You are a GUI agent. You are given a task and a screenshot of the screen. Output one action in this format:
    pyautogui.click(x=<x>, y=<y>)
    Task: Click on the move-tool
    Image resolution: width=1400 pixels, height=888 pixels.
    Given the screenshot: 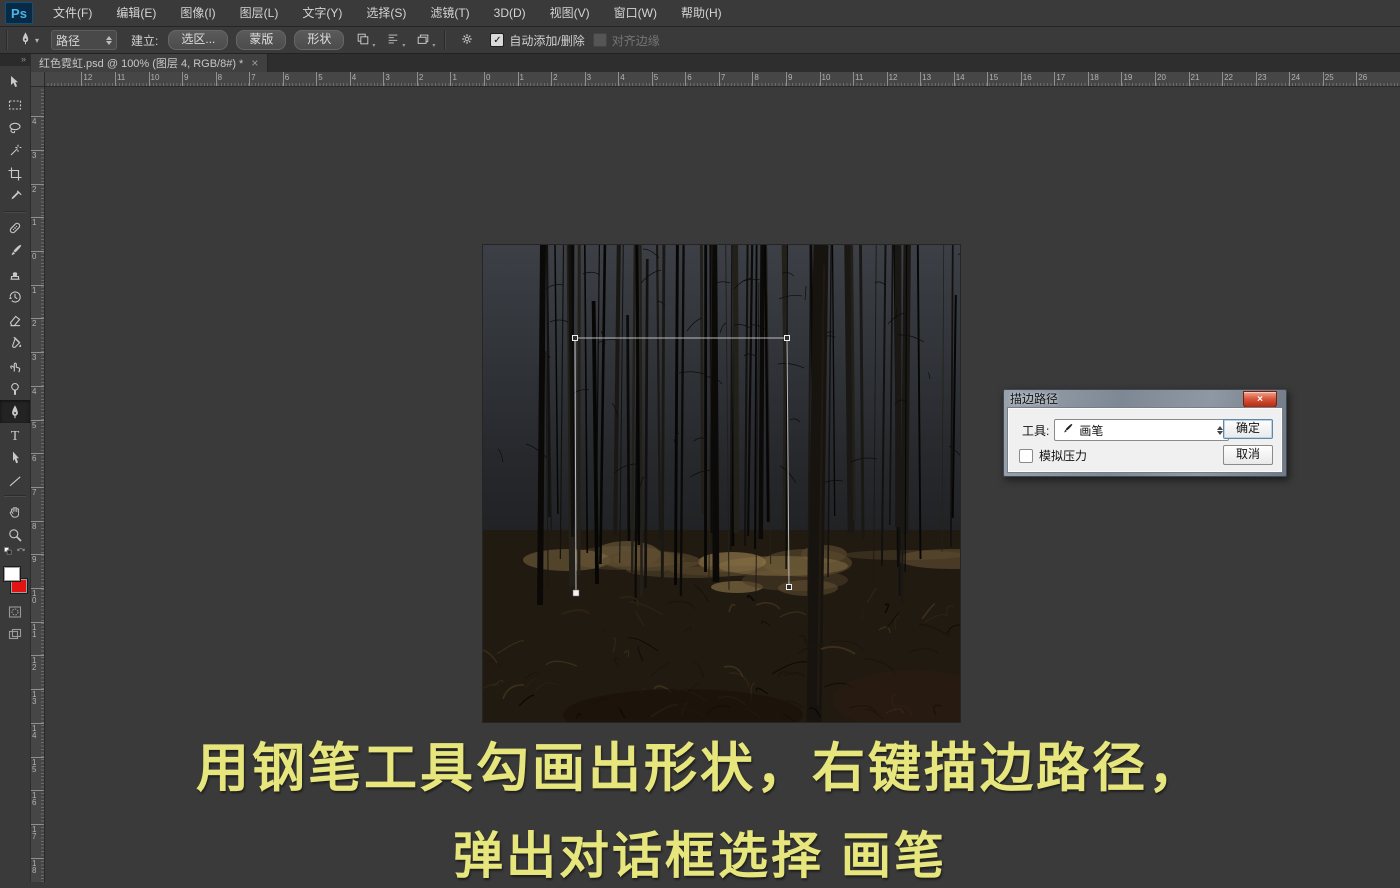 What is the action you would take?
    pyautogui.click(x=15, y=81)
    